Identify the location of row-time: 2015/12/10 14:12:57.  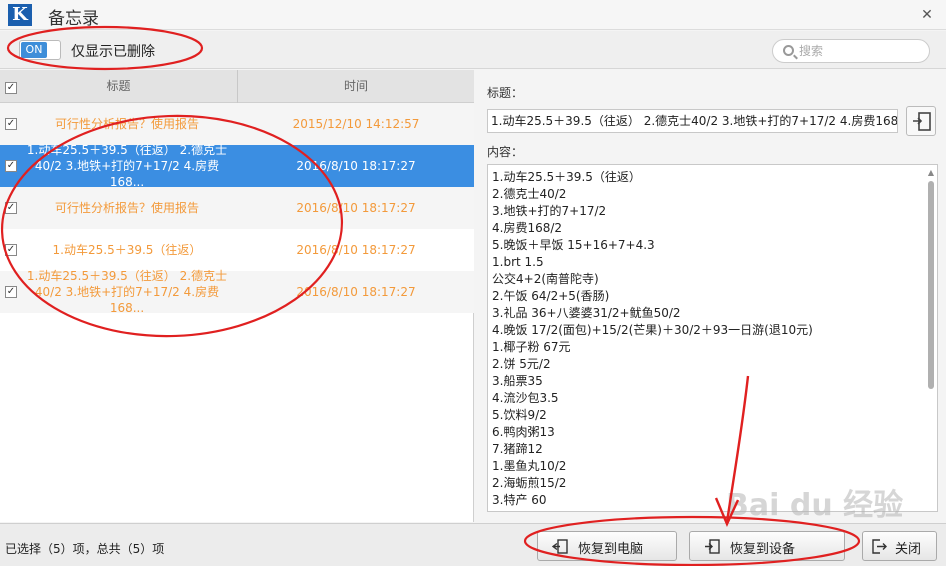
(356, 124).